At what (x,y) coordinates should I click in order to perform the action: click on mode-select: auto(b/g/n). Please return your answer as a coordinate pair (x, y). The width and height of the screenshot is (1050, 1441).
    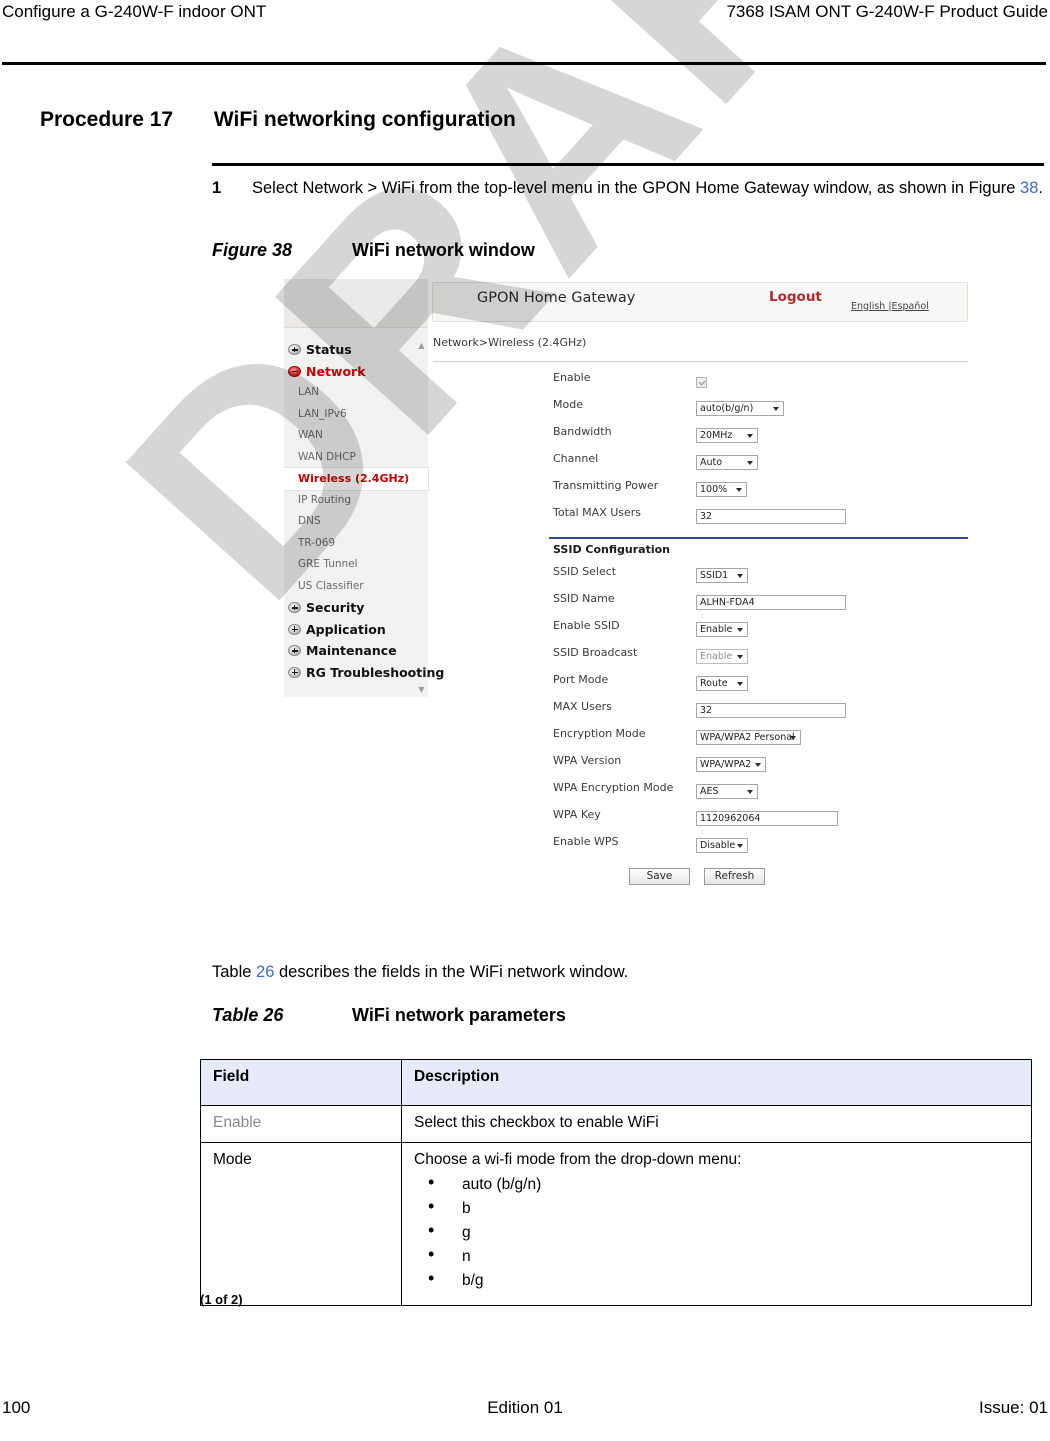
    Looking at the image, I should click on (740, 408).